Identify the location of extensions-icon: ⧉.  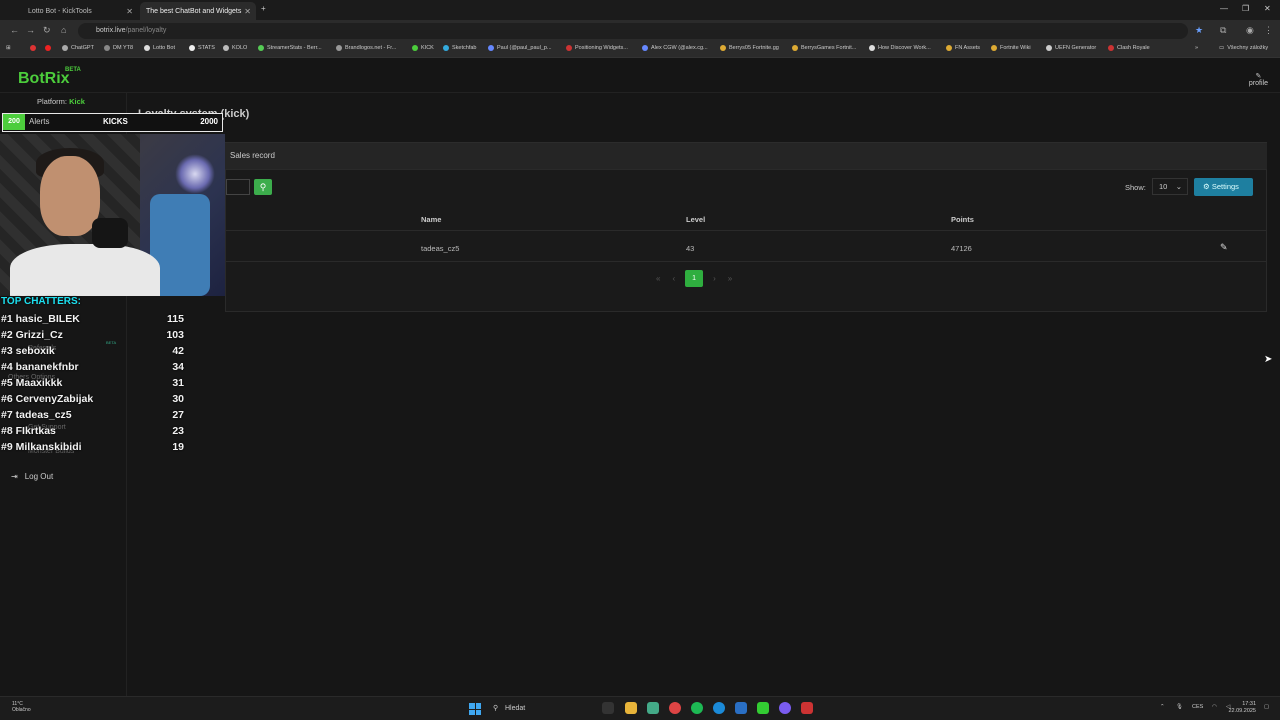
(1223, 30).